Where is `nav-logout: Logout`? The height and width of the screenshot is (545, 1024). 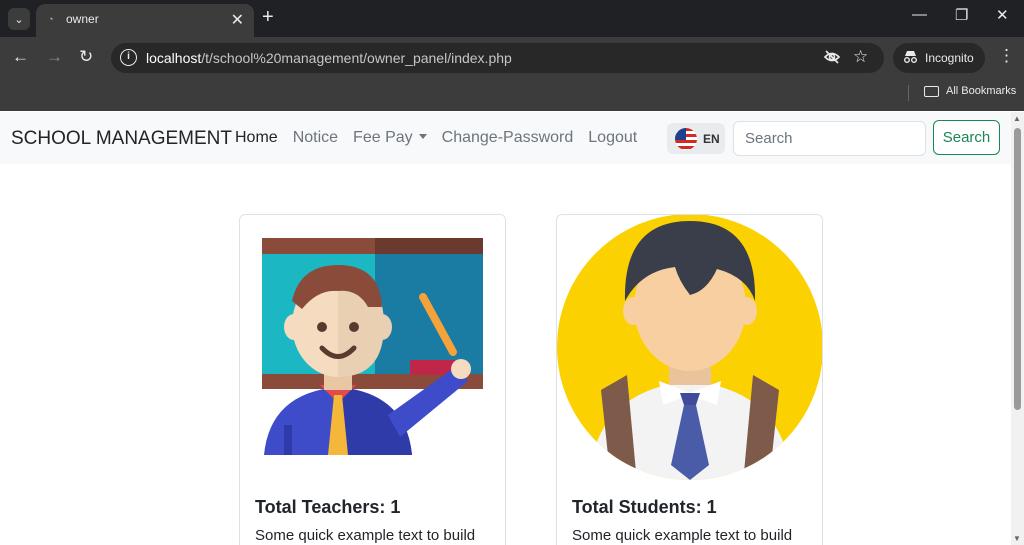
nav-logout: Logout is located at coordinates (612, 138).